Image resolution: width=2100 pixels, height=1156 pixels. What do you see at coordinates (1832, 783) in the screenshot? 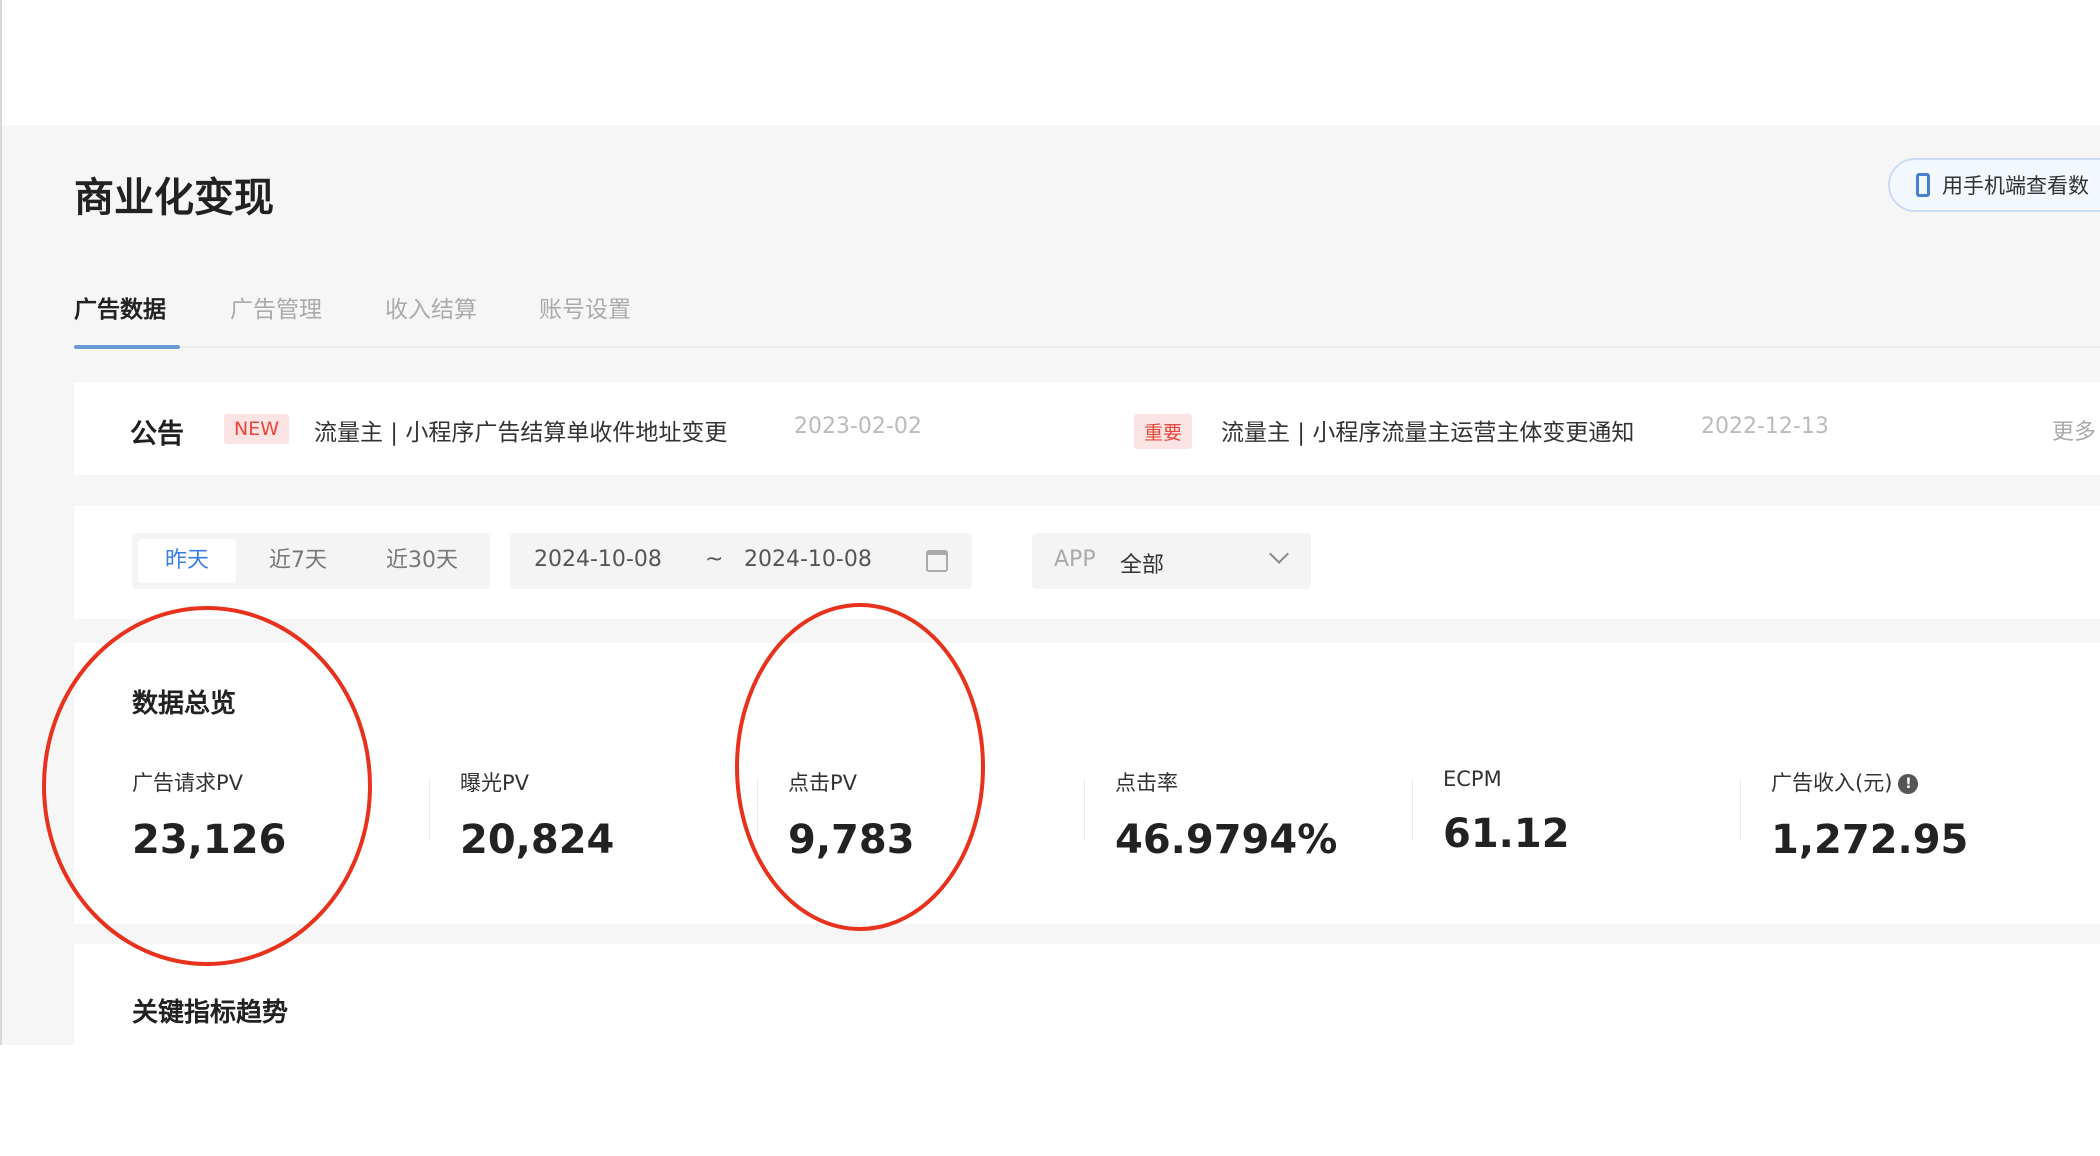
I see `stat-label-text: 广告收入(元)` at bounding box center [1832, 783].